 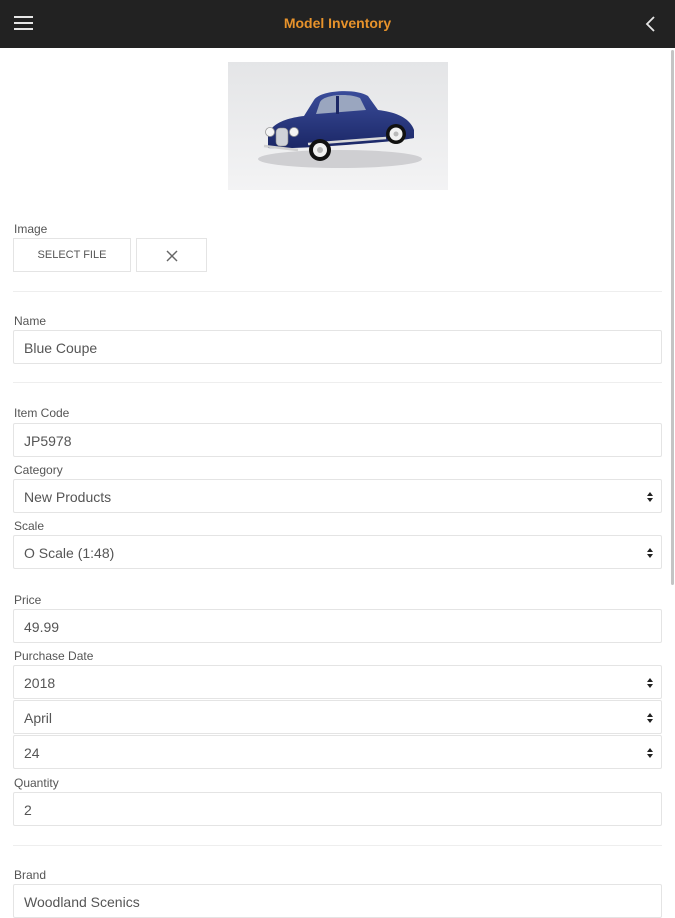 What do you see at coordinates (42, 413) in the screenshot?
I see `item-code-label: Item Code` at bounding box center [42, 413].